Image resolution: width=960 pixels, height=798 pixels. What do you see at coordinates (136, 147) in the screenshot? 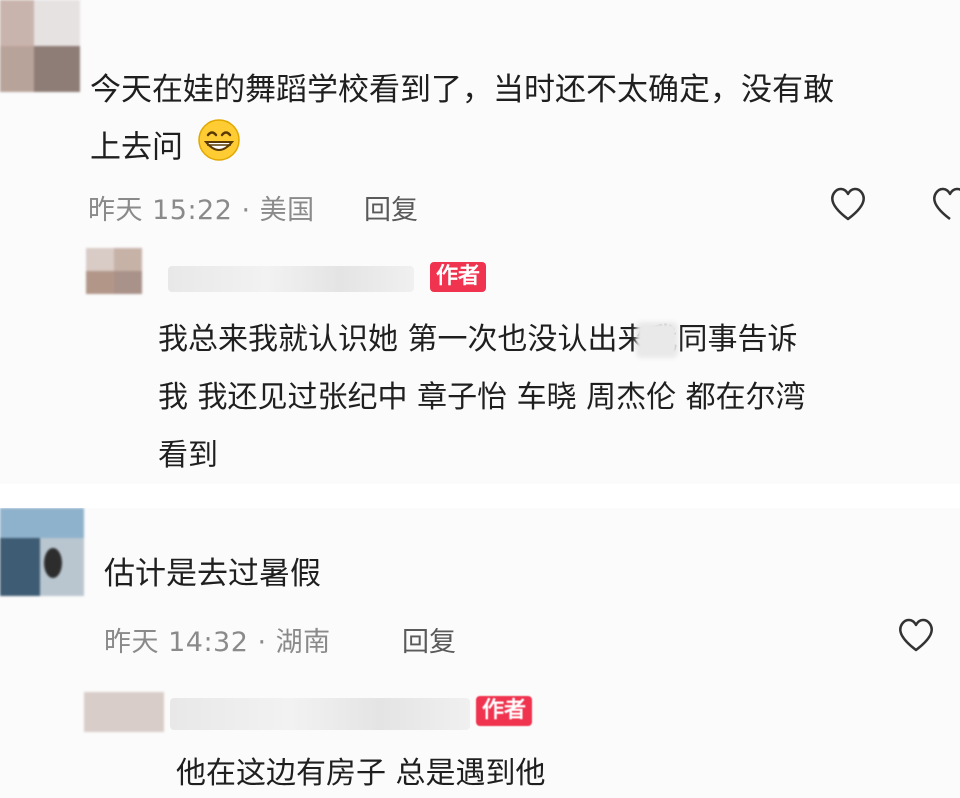
I see `comment-text-line-2-text: 上去问` at bounding box center [136, 147].